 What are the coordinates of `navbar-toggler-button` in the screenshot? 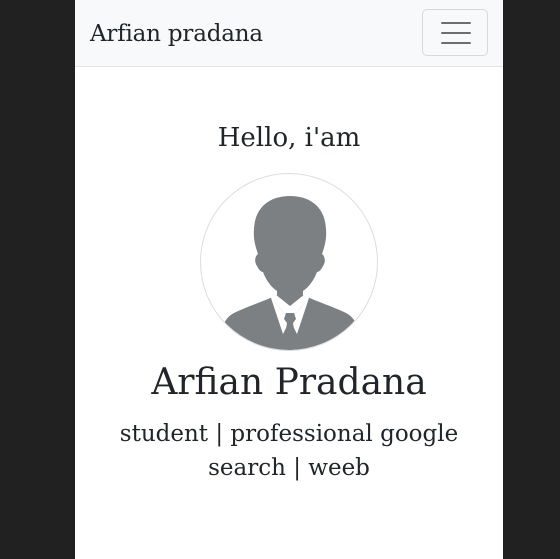 It's located at (455, 32).